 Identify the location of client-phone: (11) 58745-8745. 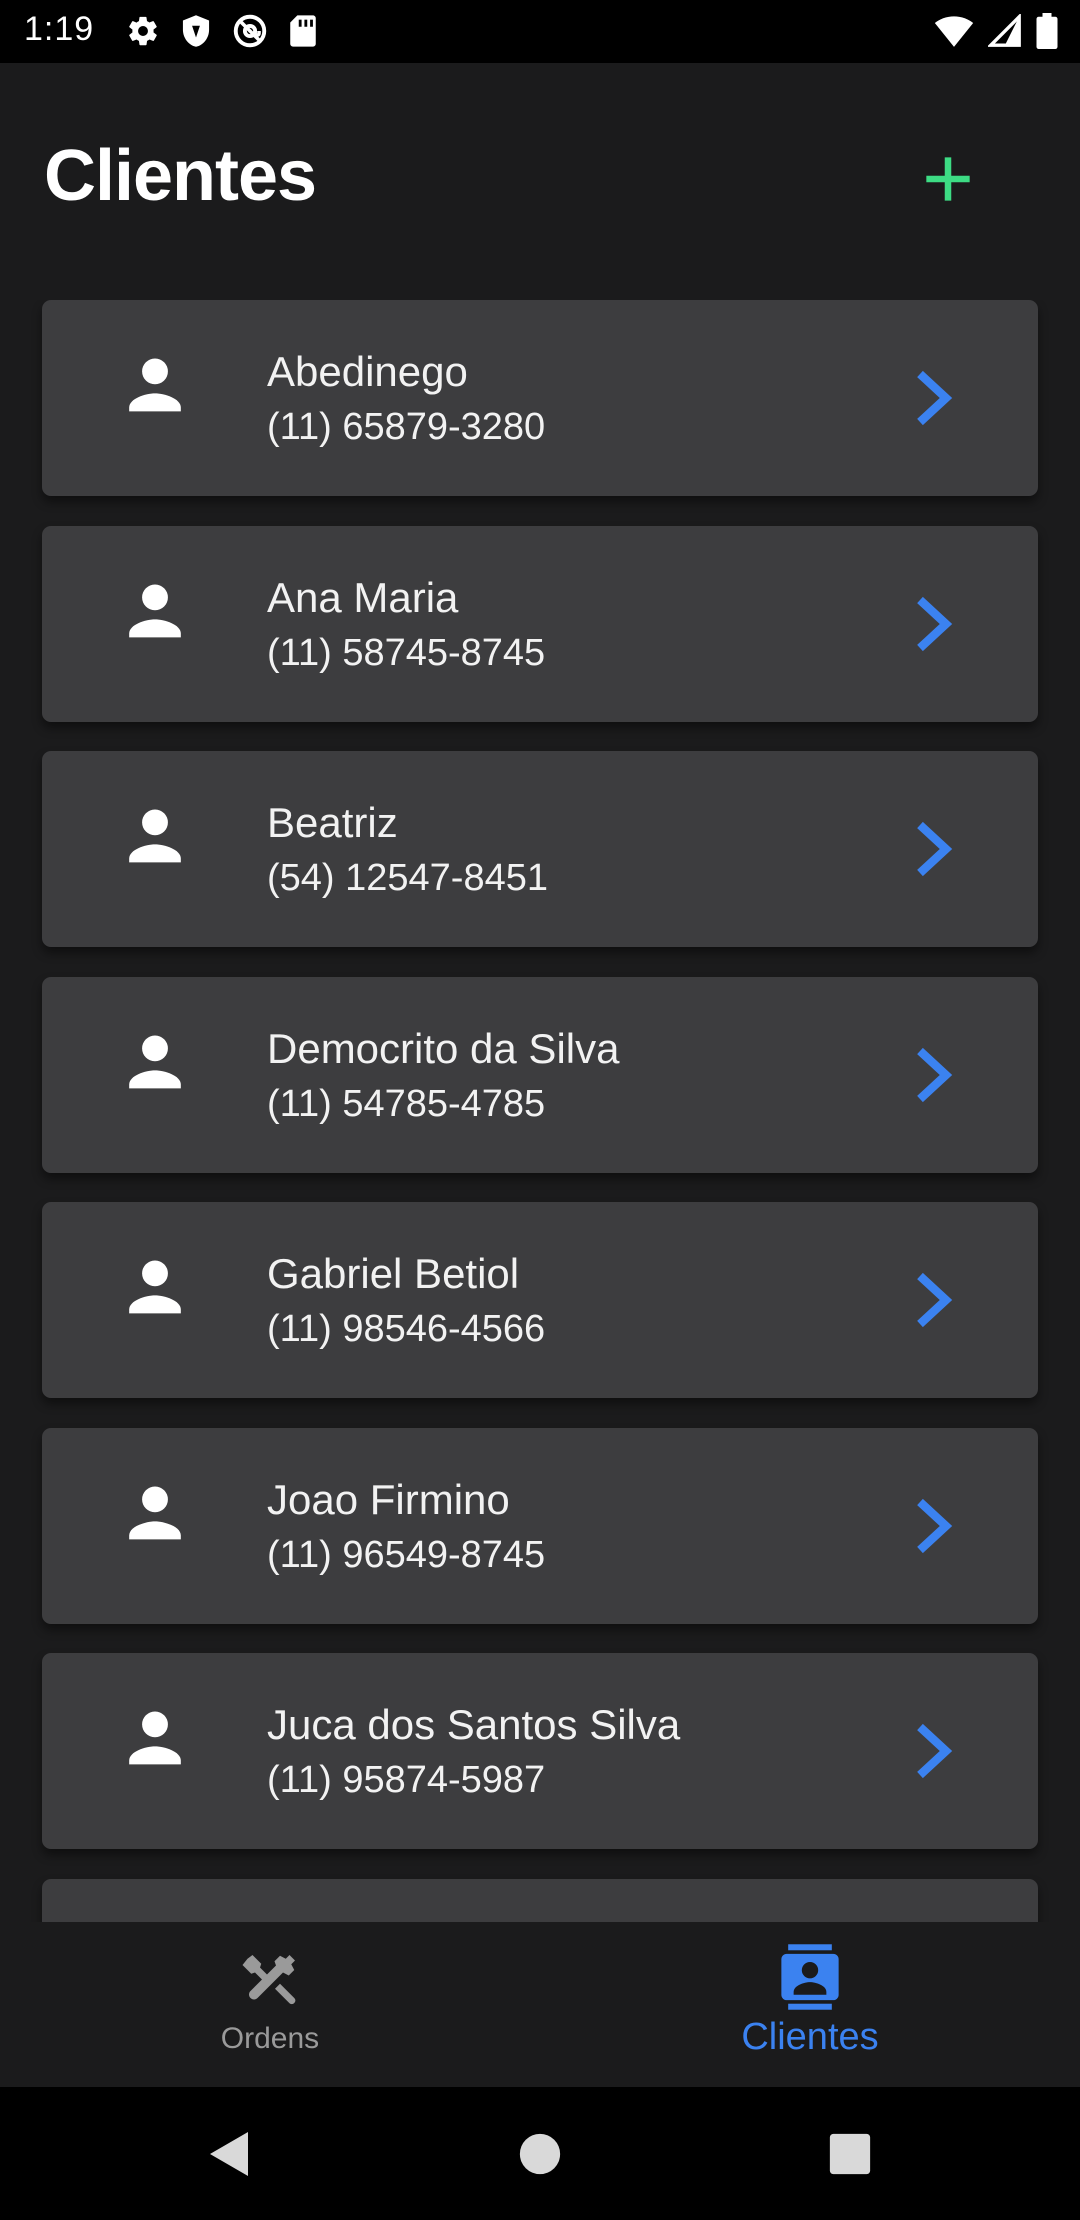
(406, 653).